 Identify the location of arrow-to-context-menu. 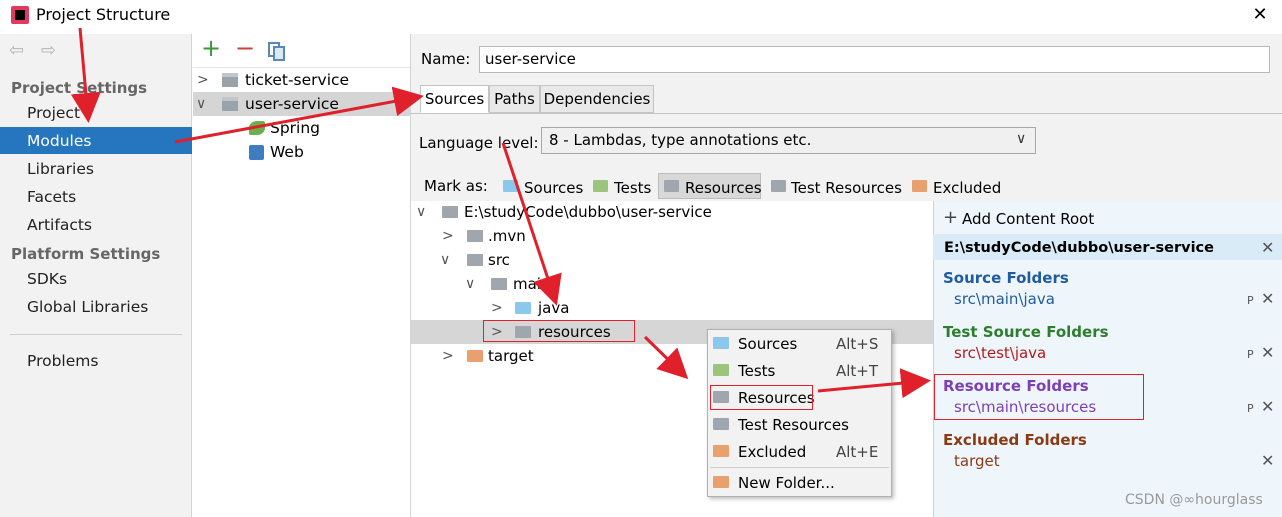
(666, 357).